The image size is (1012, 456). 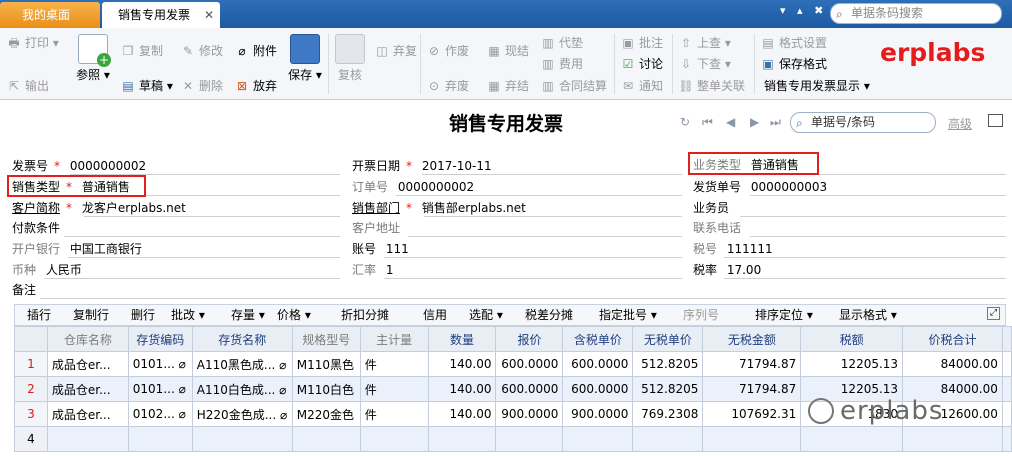 I want to click on ship-no-field: 发货单号 0000000003, so click(x=760, y=187).